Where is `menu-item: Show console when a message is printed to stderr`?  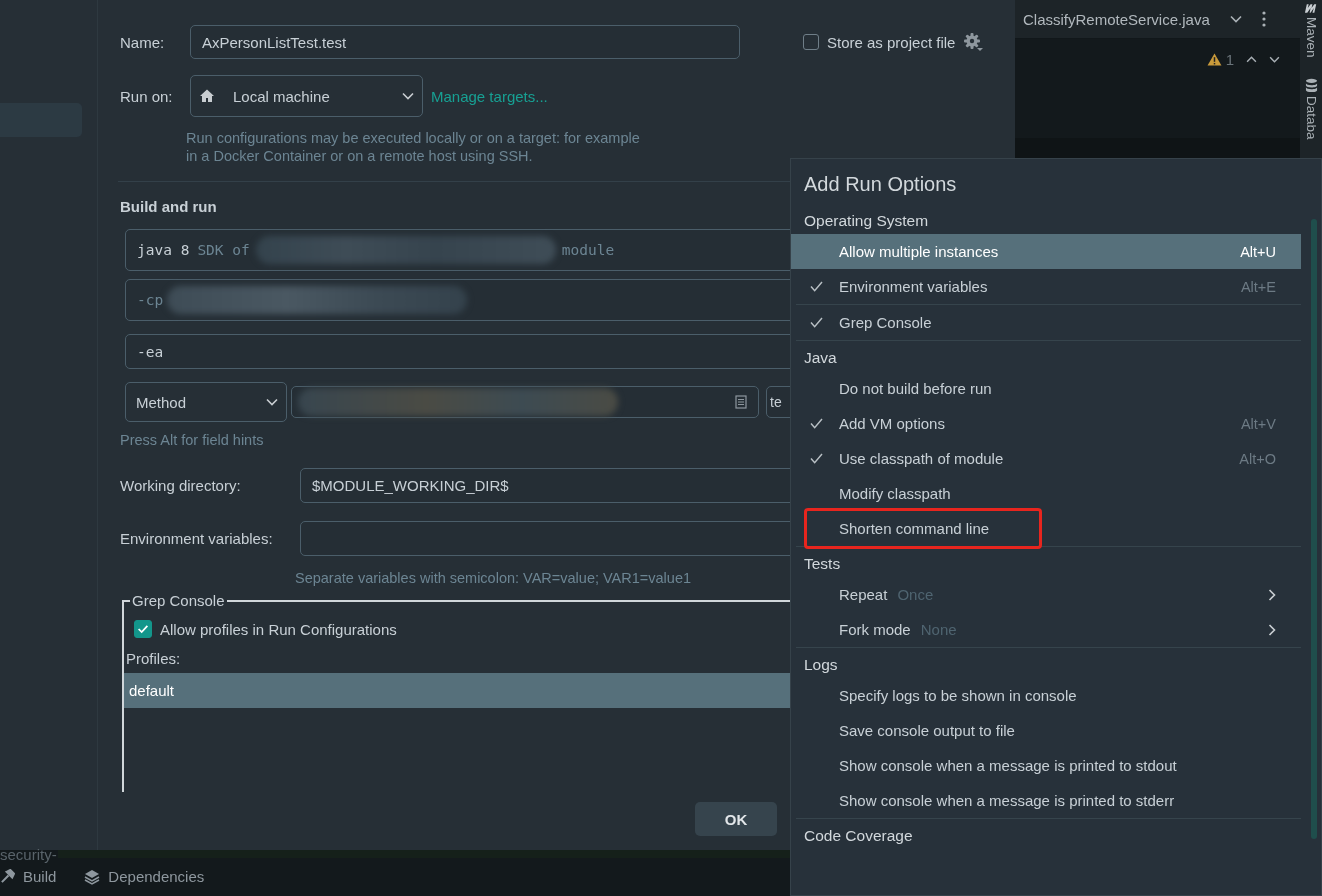 menu-item: Show console when a message is printed to stderr is located at coordinates (1046, 800).